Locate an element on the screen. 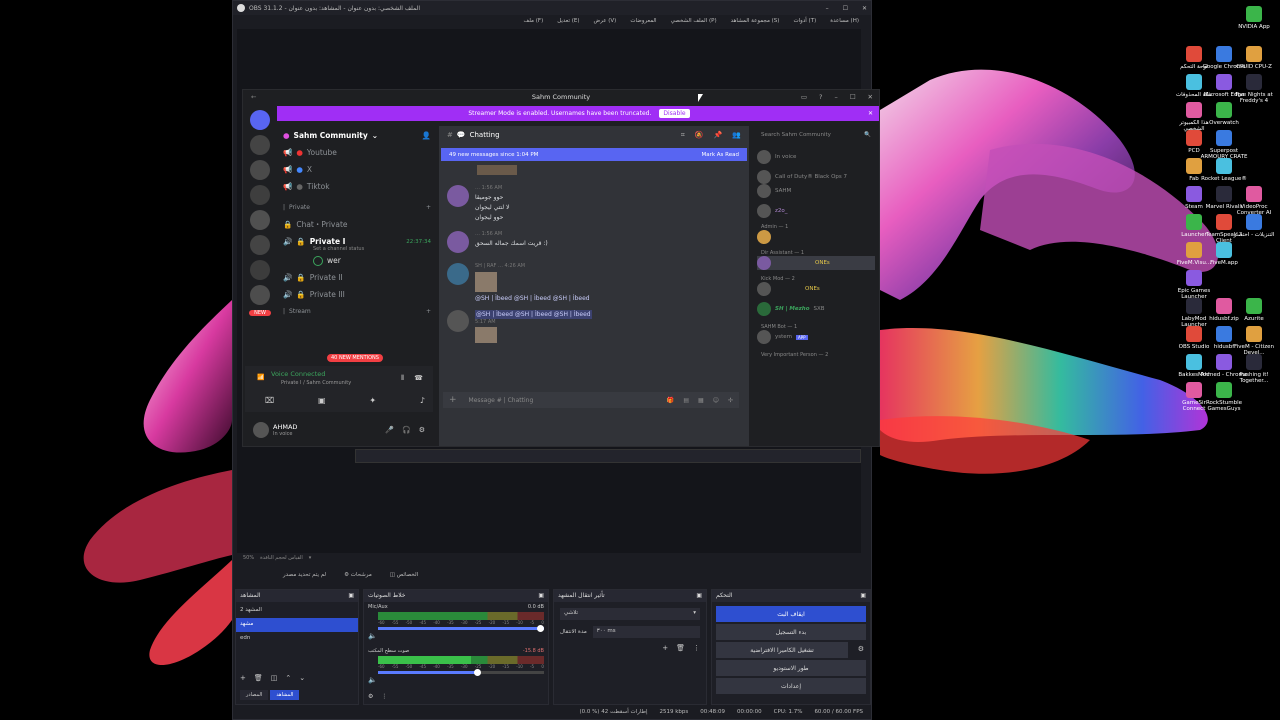  desktop-icon: Rocket League® is located at coordinates (1224, 170).